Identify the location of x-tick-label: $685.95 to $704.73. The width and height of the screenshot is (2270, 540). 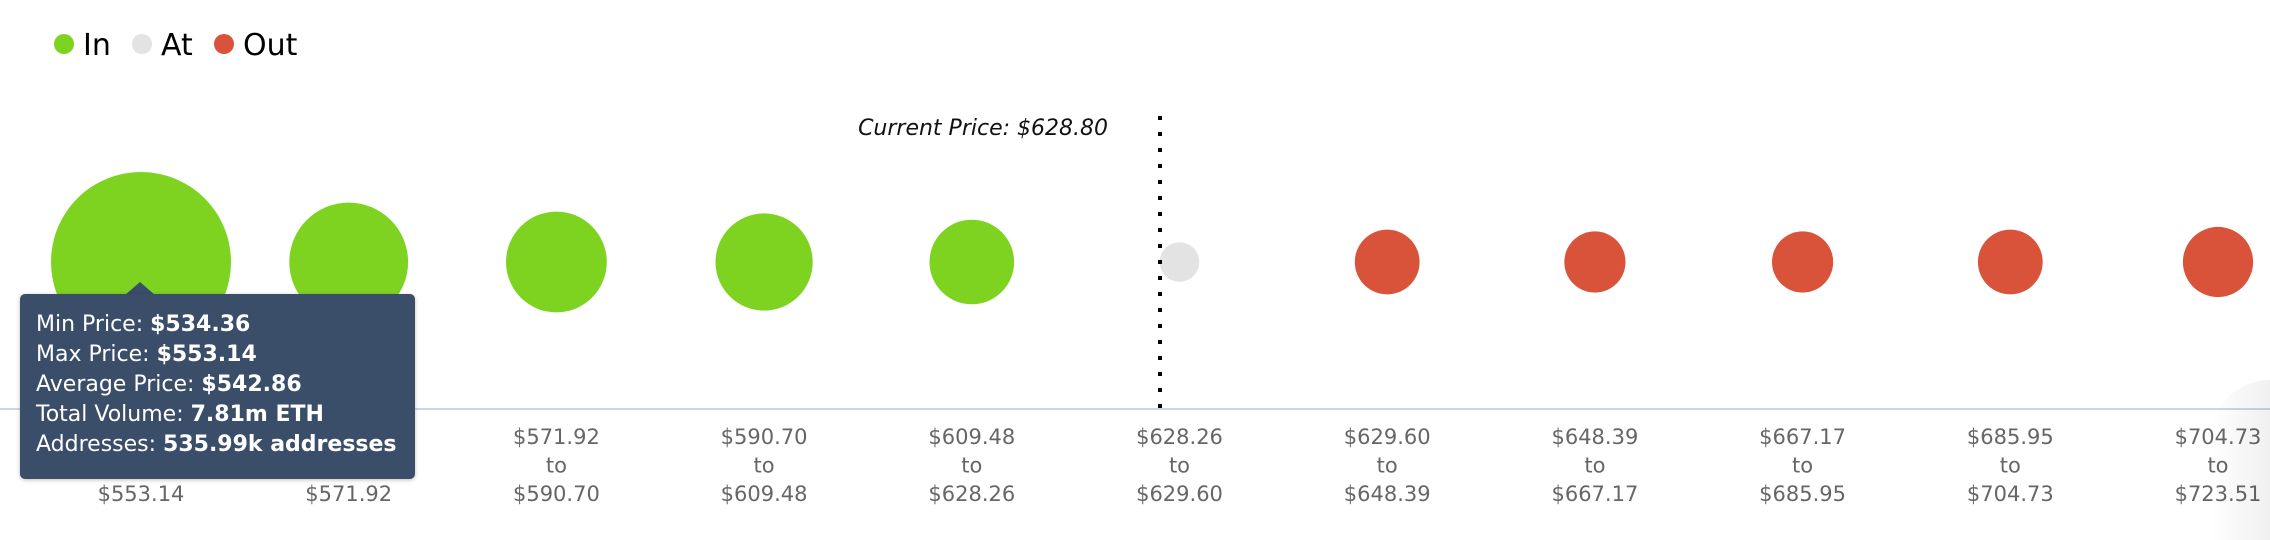
(2010, 465).